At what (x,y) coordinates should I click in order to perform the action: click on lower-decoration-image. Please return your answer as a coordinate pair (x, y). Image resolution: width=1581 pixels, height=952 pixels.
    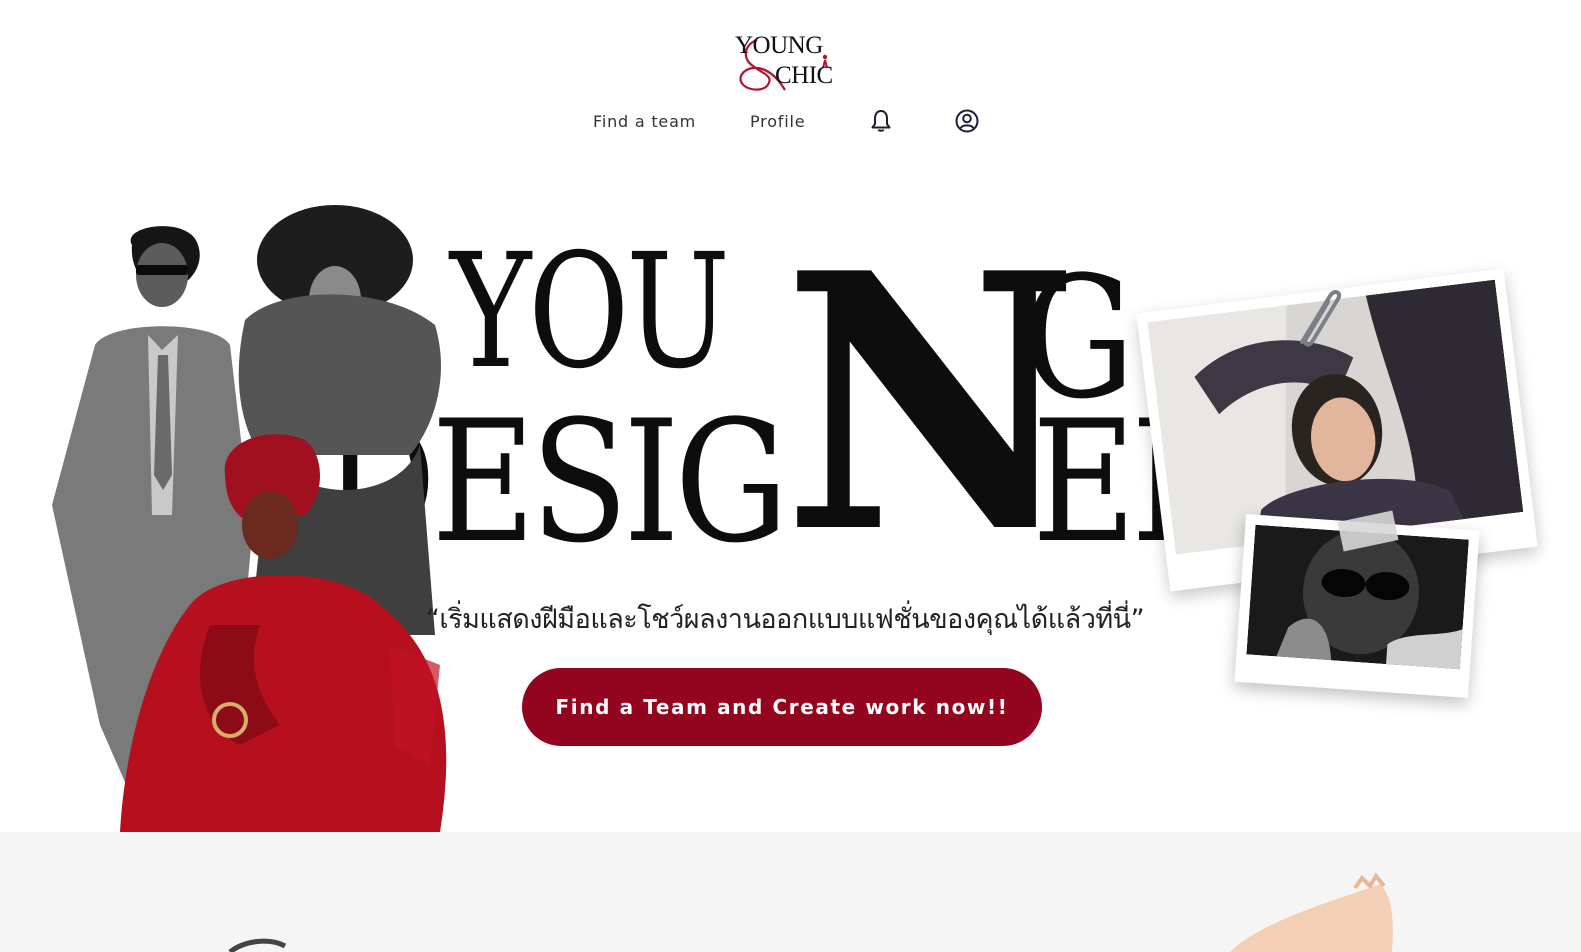
    Looking at the image, I should click on (810, 912).